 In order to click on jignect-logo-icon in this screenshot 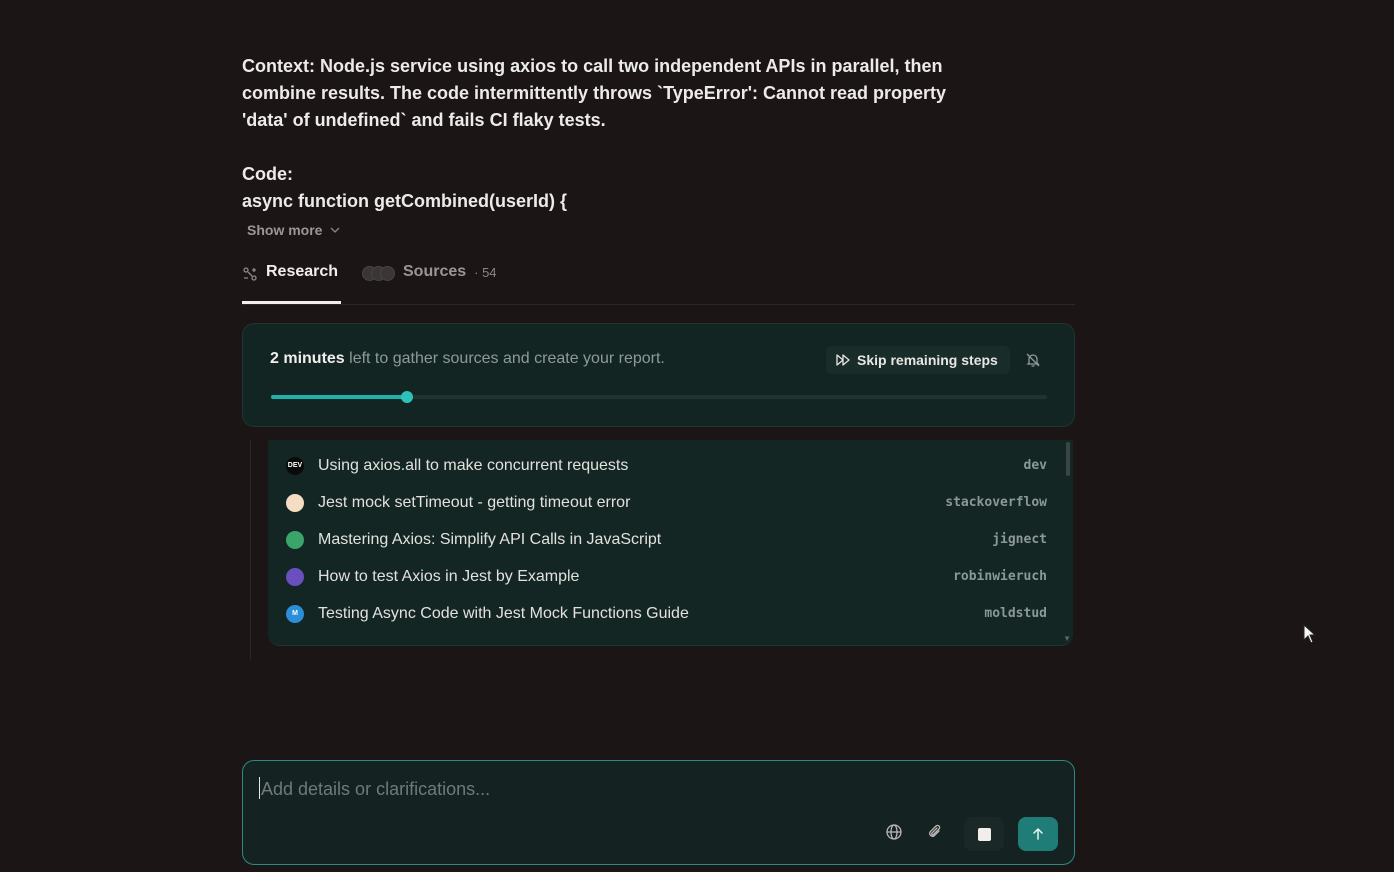, I will do `click(295, 539)`.